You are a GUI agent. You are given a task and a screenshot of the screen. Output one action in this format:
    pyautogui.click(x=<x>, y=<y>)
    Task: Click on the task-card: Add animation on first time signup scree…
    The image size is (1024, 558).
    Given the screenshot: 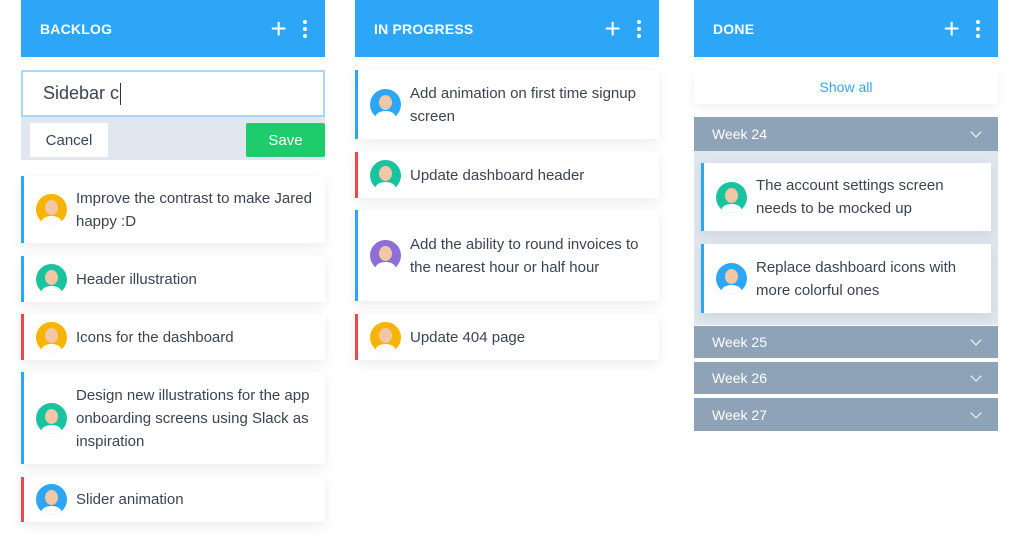 What is the action you would take?
    pyautogui.click(x=507, y=104)
    